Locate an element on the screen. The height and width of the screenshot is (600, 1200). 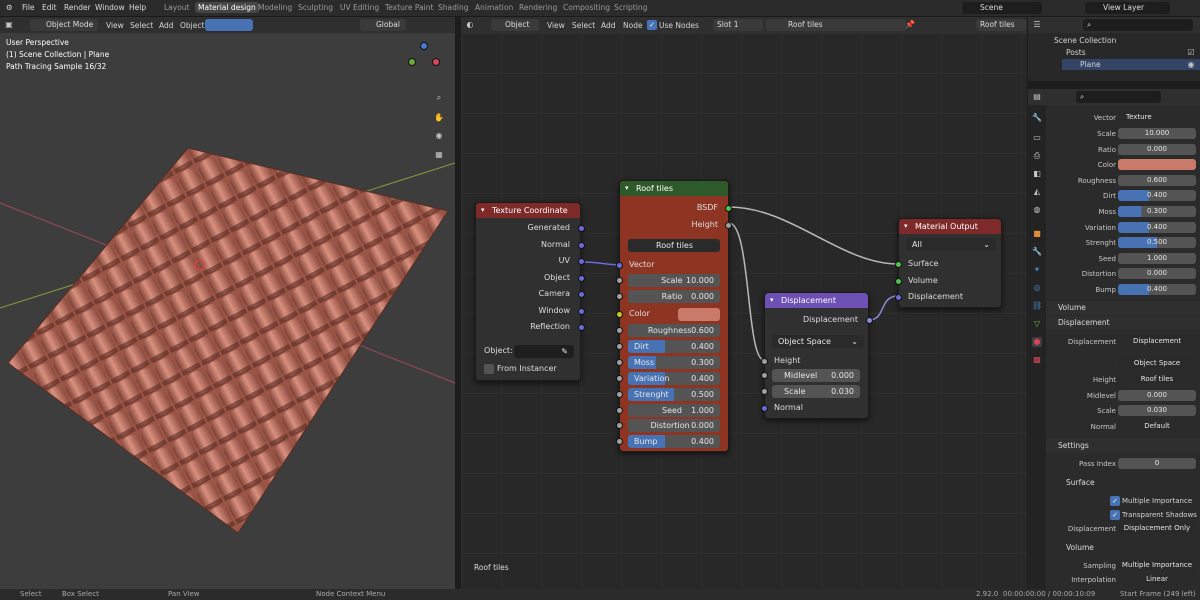
prop-value: 0.500 is located at coordinates (1157, 243).